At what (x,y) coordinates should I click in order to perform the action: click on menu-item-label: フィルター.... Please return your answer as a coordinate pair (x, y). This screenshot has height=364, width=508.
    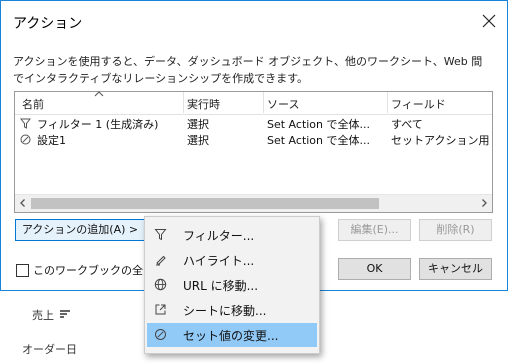
    Looking at the image, I should click on (219, 236).